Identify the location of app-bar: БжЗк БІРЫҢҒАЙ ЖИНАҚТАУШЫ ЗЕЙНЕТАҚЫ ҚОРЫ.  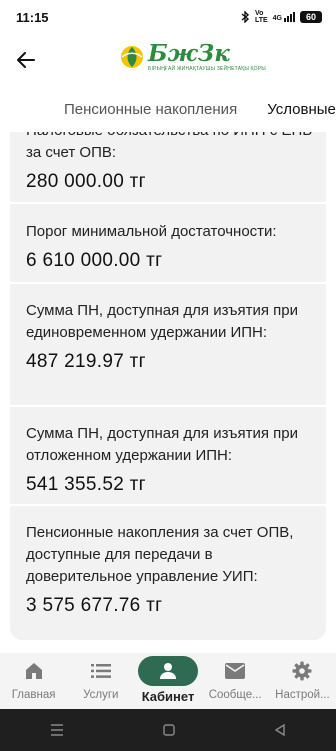
(168, 60).